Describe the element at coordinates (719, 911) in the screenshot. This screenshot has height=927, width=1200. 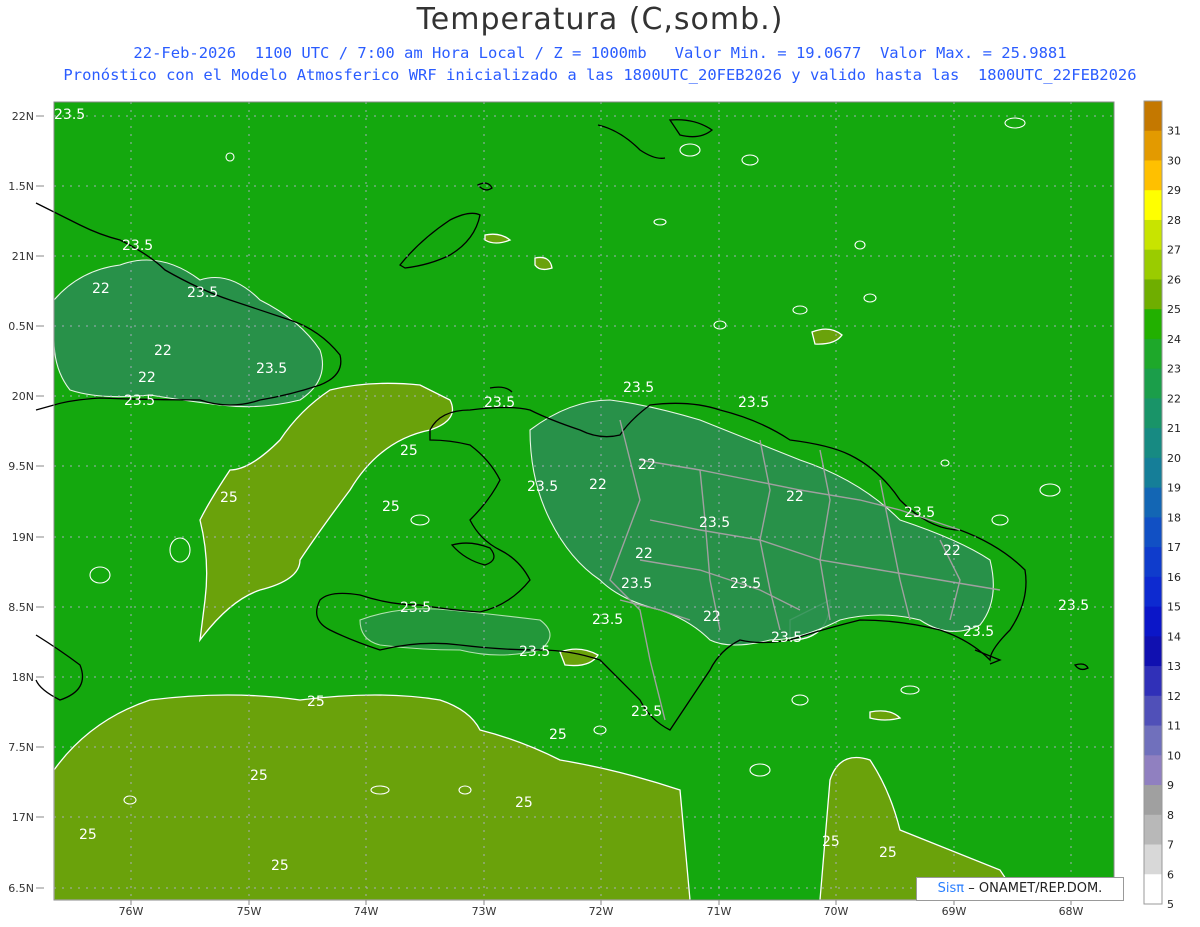
I see `lon-label: 71W` at that location.